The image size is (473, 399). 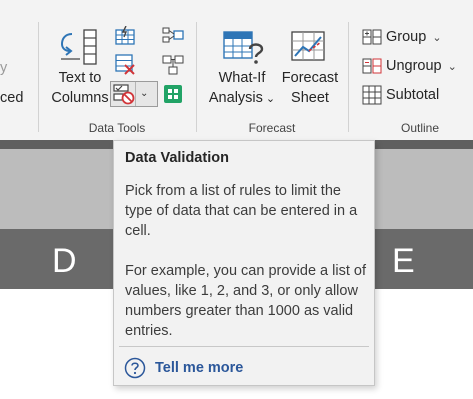 I want to click on data-model-icon, so click(x=173, y=94).